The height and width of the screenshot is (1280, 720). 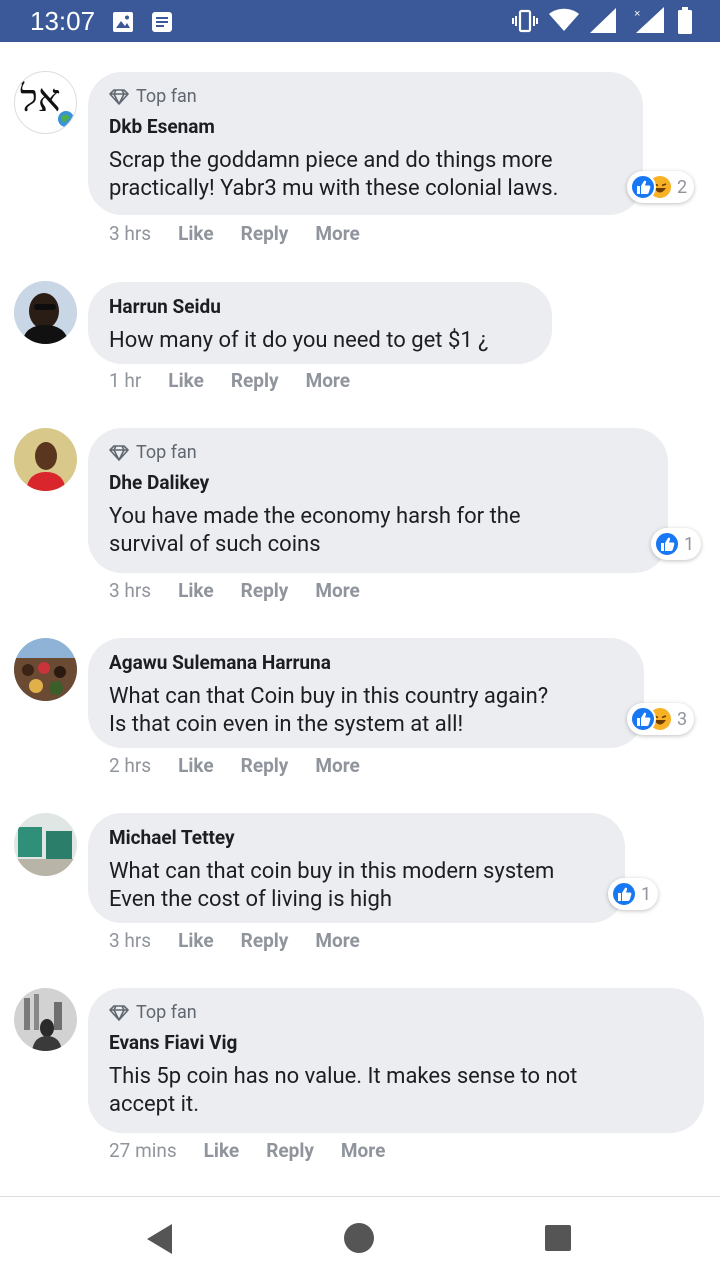 I want to click on comment-time: 2 hrs, so click(x=130, y=765).